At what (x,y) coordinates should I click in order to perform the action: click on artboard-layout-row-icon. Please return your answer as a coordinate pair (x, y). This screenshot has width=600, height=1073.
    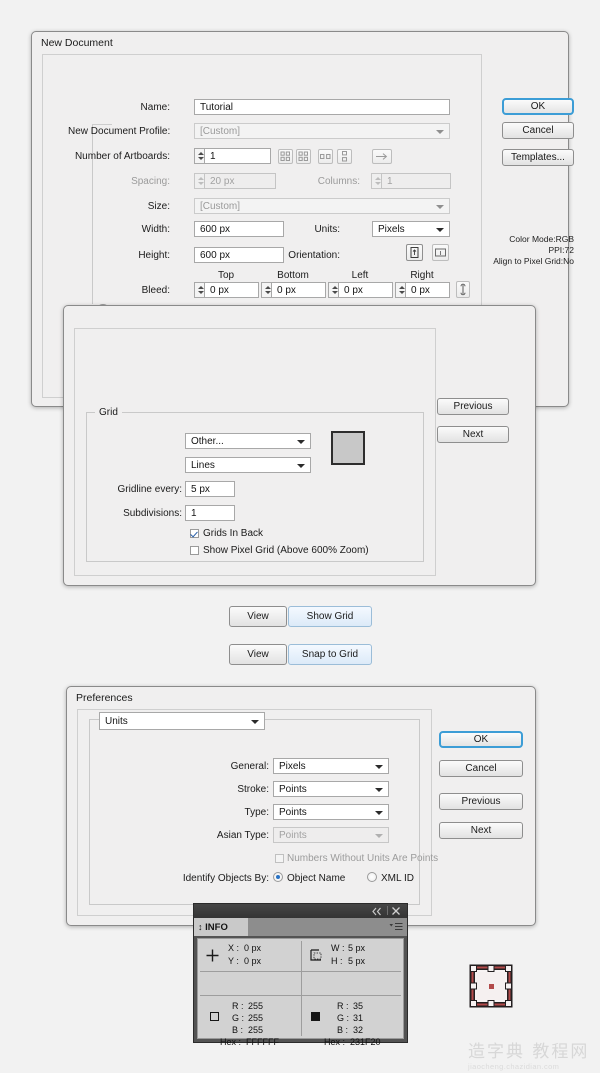
    Looking at the image, I should click on (325, 156).